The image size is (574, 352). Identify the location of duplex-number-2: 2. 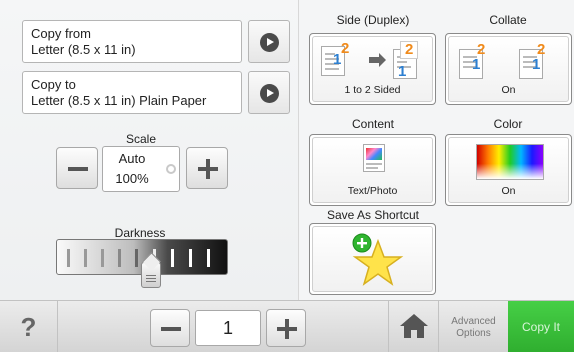
(345, 48).